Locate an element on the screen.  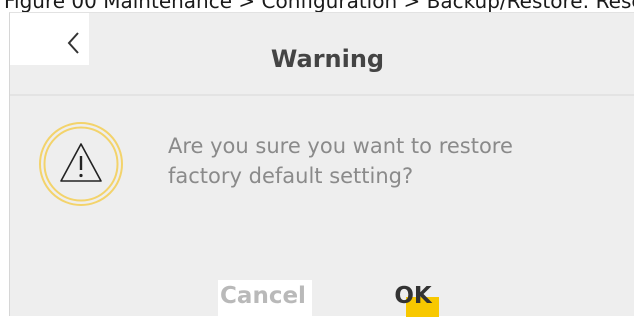
dialog-title: Warning is located at coordinates (327, 59).